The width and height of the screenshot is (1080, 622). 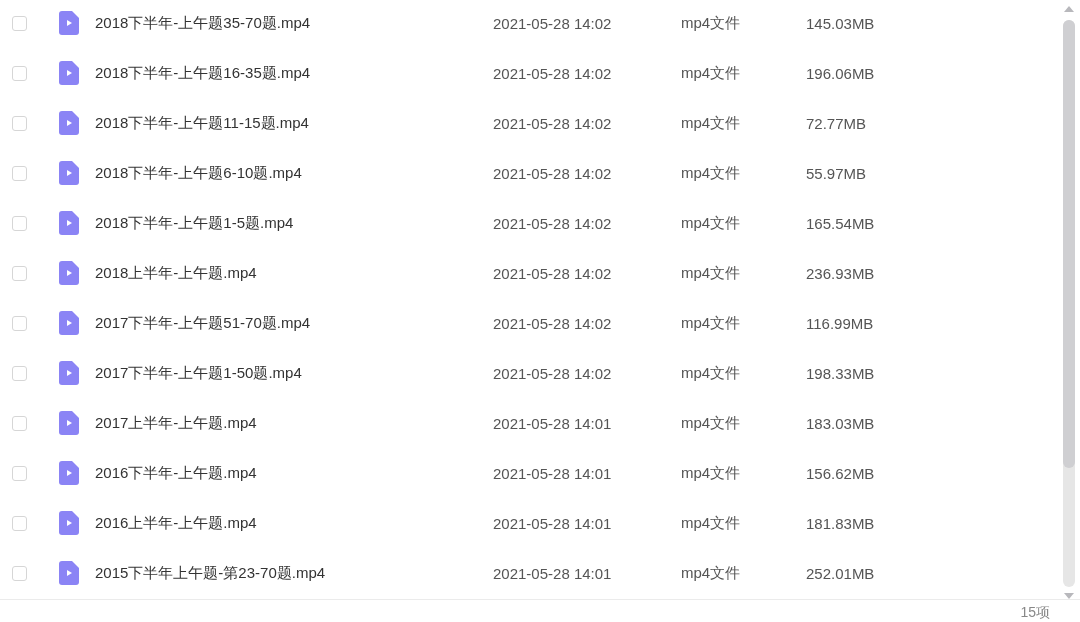 What do you see at coordinates (294, 173) in the screenshot?
I see `file-name: 2018下半年-上午题6-10题.mp4` at bounding box center [294, 173].